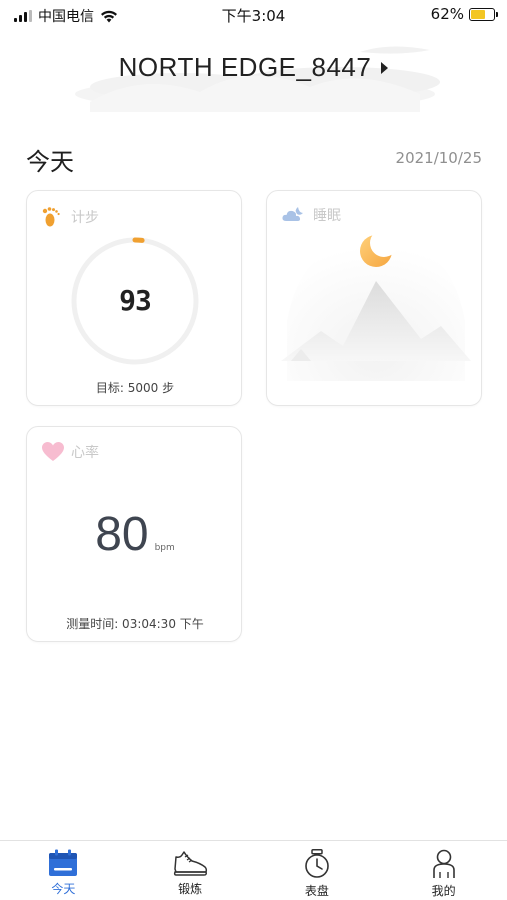 The height and width of the screenshot is (900, 507). I want to click on tab-mine: 我的, so click(443, 870).